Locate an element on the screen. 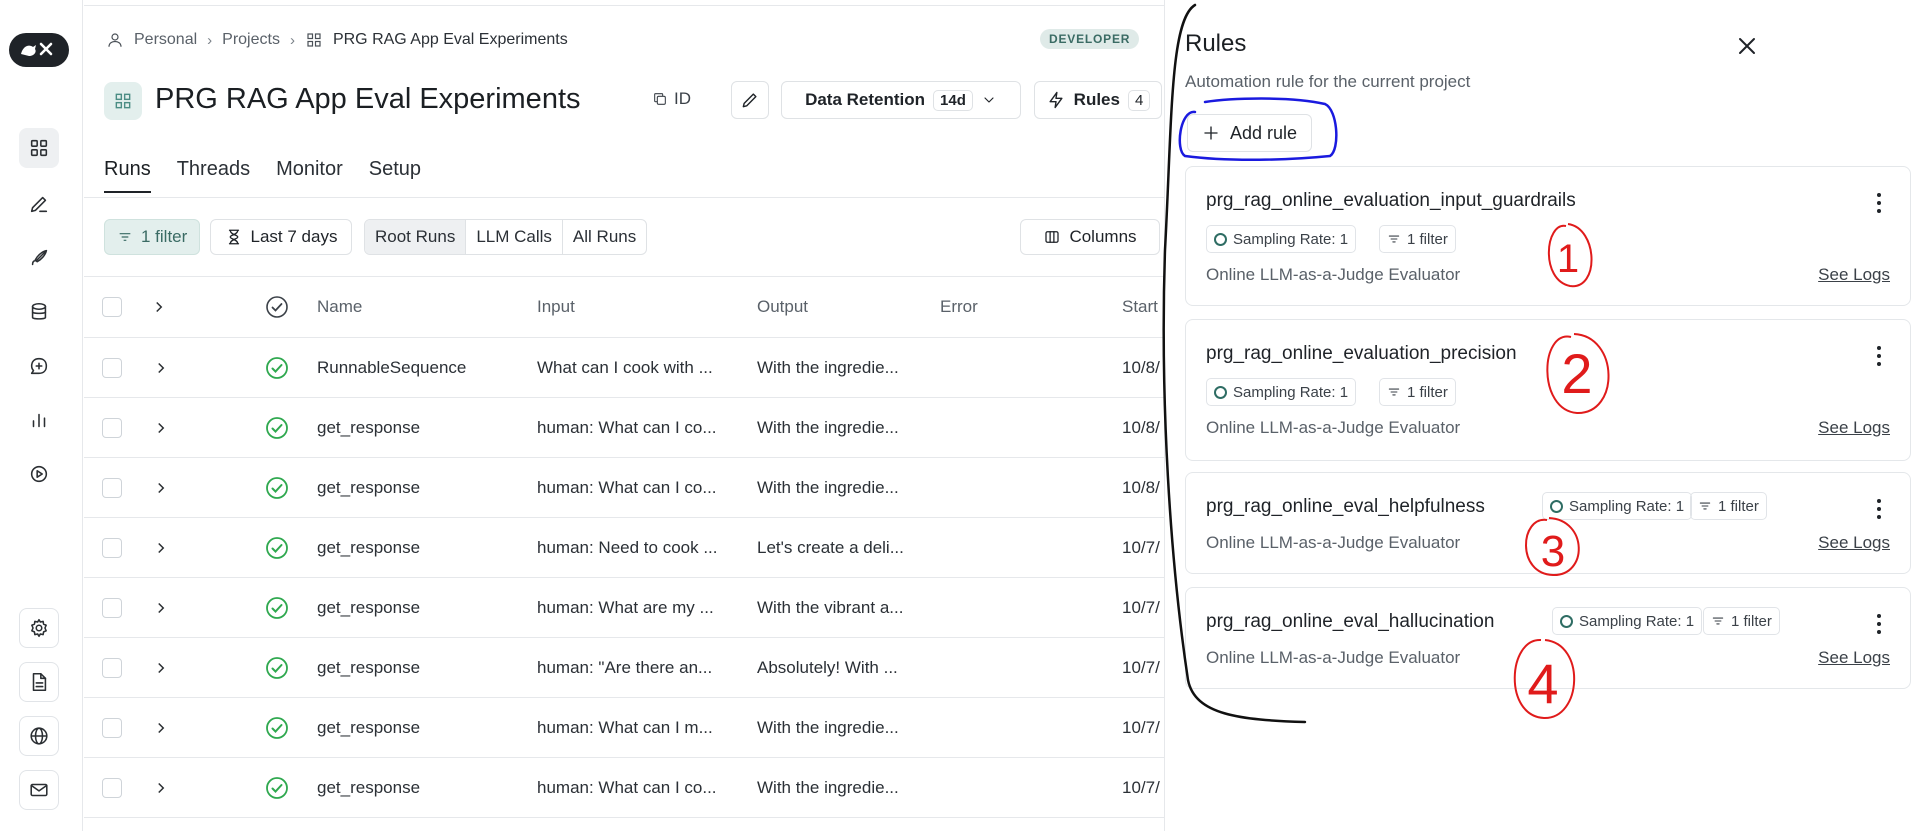  cell-name: get_response is located at coordinates (369, 667).